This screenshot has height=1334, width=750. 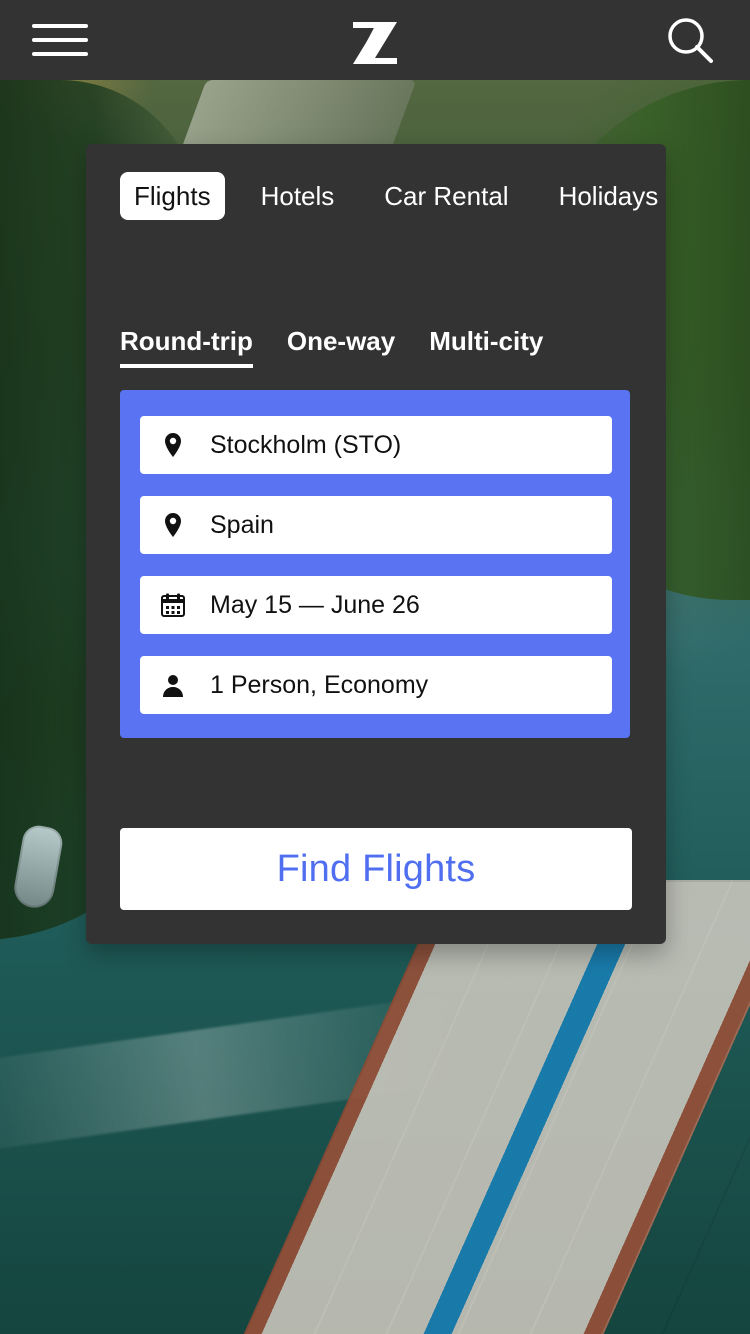 What do you see at coordinates (341, 341) in the screenshot?
I see `trip-type-label: One-way` at bounding box center [341, 341].